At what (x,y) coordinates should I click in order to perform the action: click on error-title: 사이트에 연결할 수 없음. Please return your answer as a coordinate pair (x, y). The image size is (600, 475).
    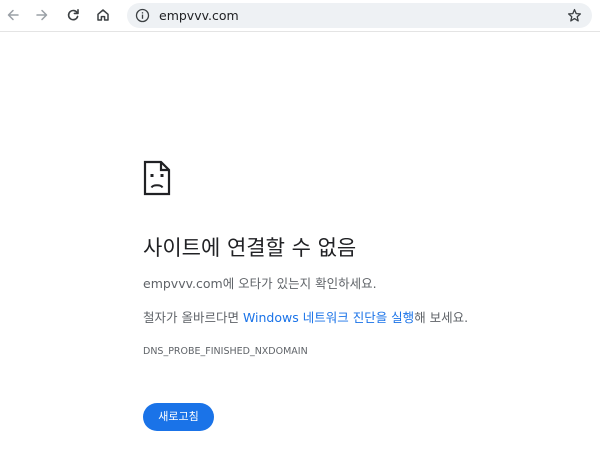
    Looking at the image, I should click on (250, 248).